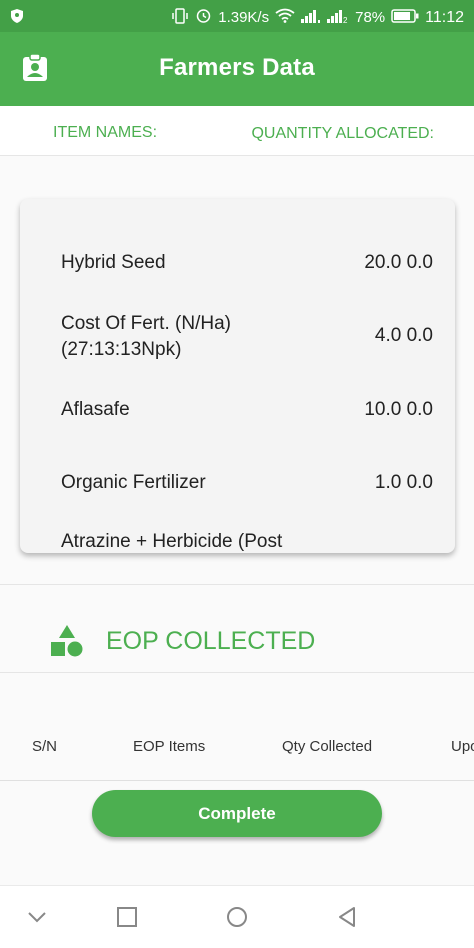 Image resolution: width=474 pixels, height=948 pixels. I want to click on battery-icon, so click(405, 17).